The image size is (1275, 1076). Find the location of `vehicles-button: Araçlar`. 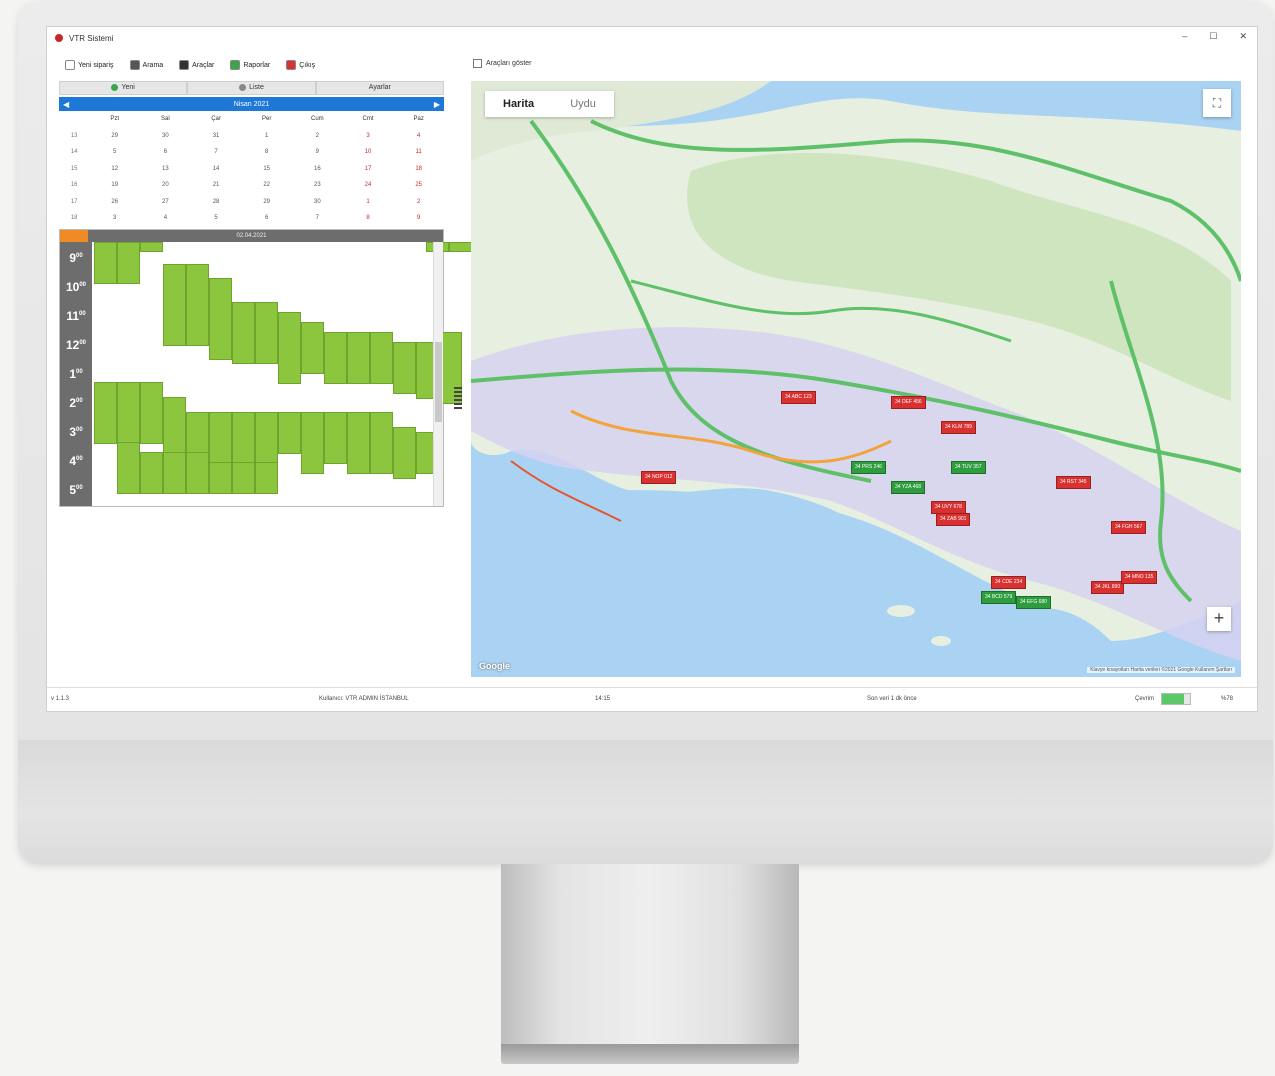

vehicles-button: Araçlar is located at coordinates (196, 65).